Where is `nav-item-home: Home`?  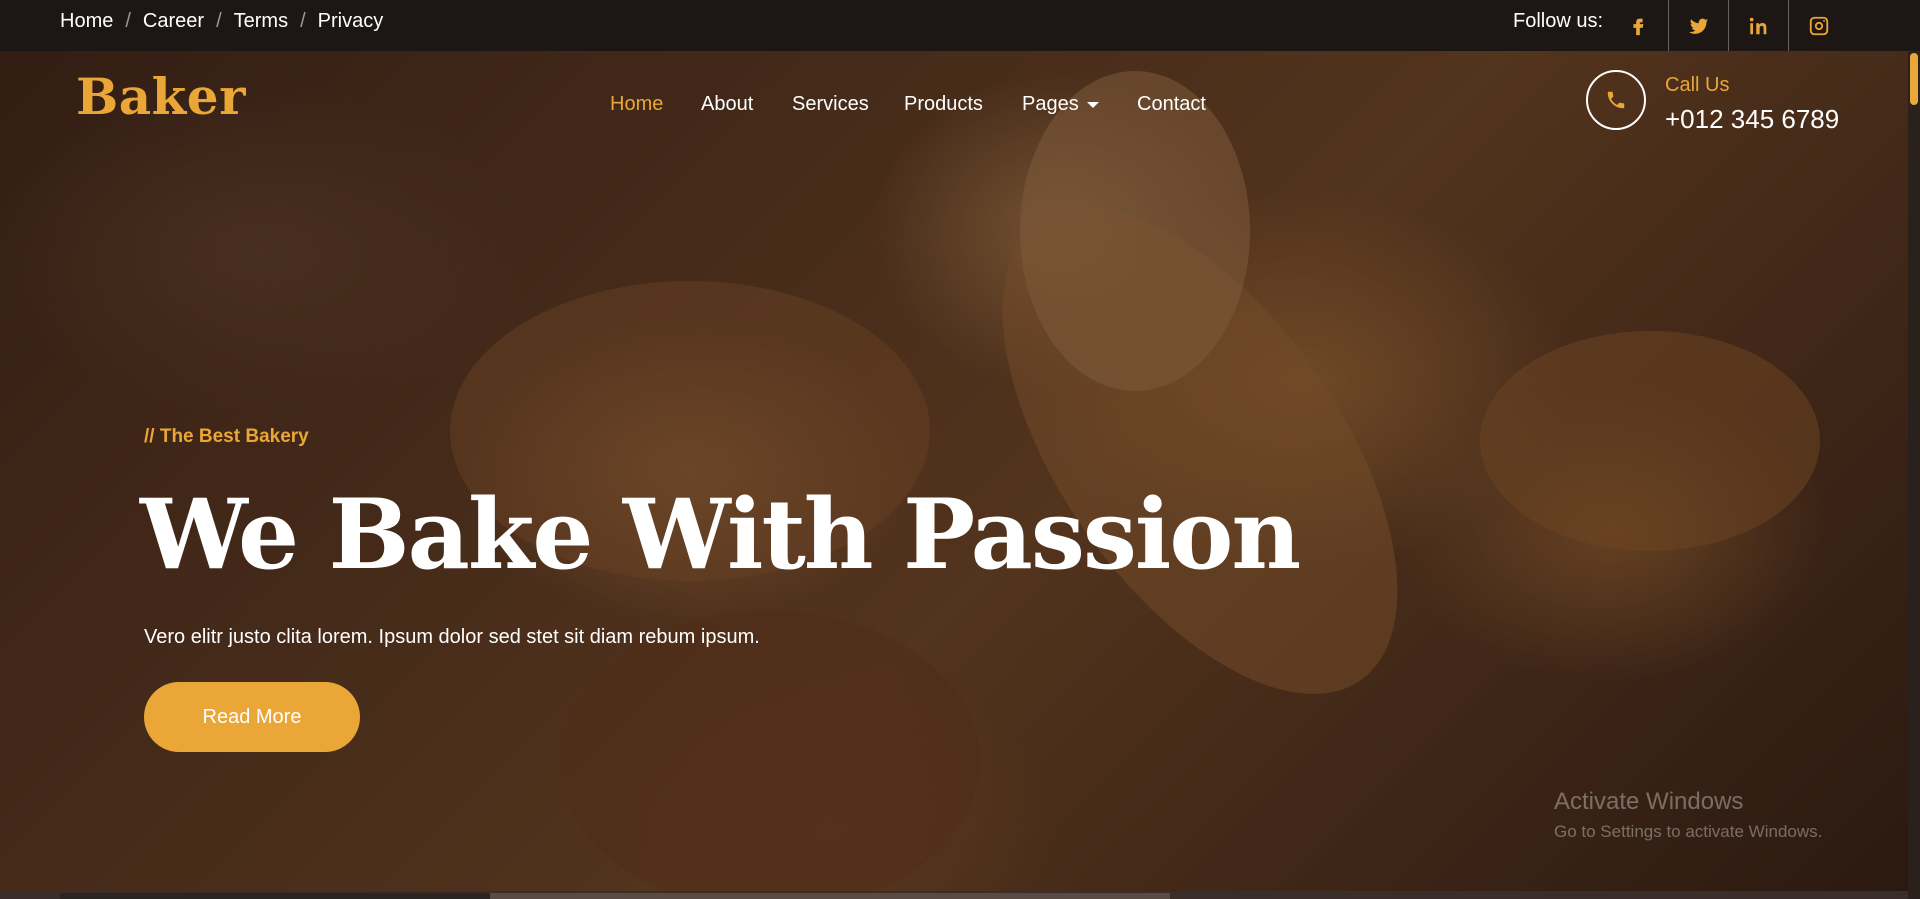
nav-item-home: Home is located at coordinates (636, 104).